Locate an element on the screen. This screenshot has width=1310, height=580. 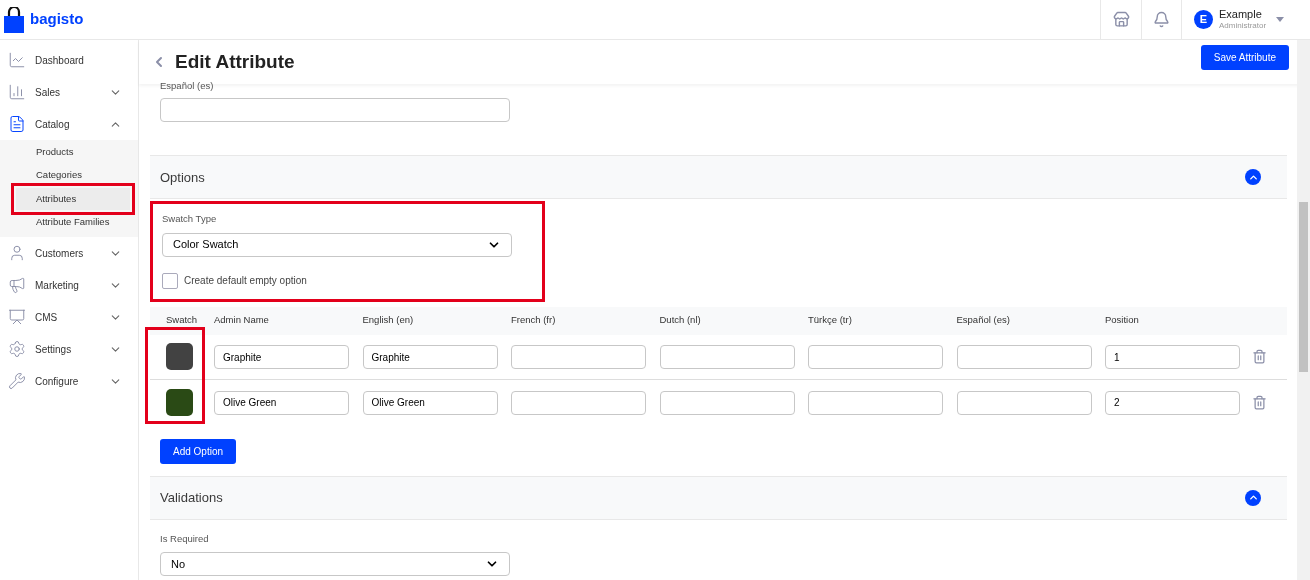
megaphone-icon is located at coordinates (17, 285).